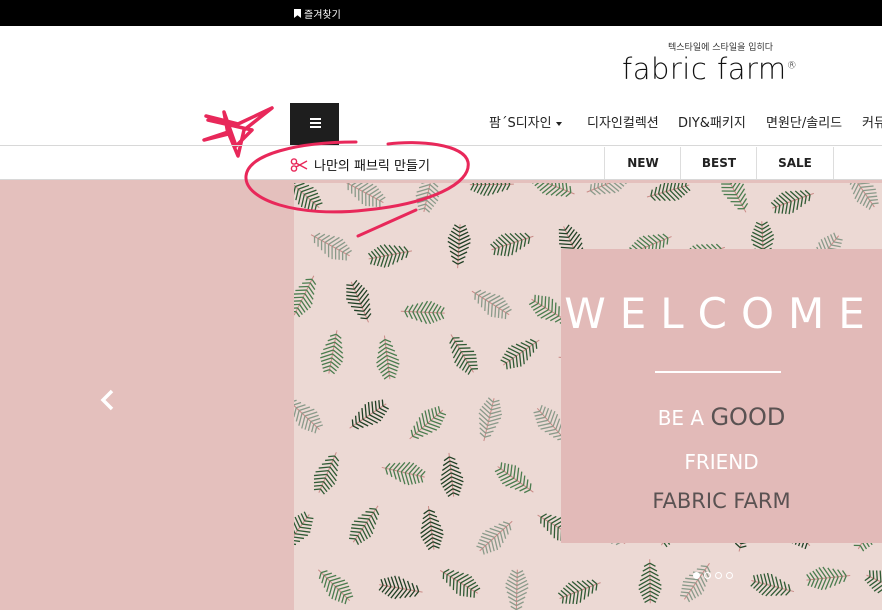 This screenshot has width=882, height=610. I want to click on welcome-heading: WELCOME, so click(721, 313).